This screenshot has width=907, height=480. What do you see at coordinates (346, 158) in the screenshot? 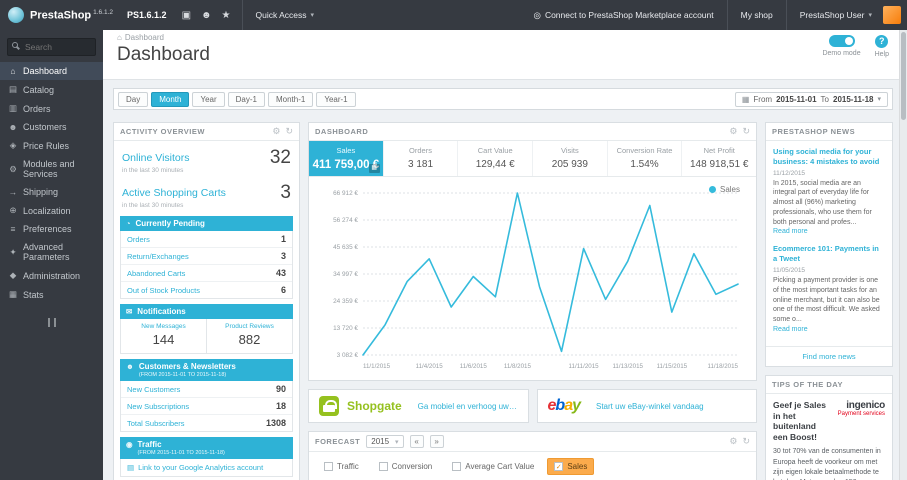
I see `kpi-sales: Sales 411 759,00 € ▦` at bounding box center [346, 158].